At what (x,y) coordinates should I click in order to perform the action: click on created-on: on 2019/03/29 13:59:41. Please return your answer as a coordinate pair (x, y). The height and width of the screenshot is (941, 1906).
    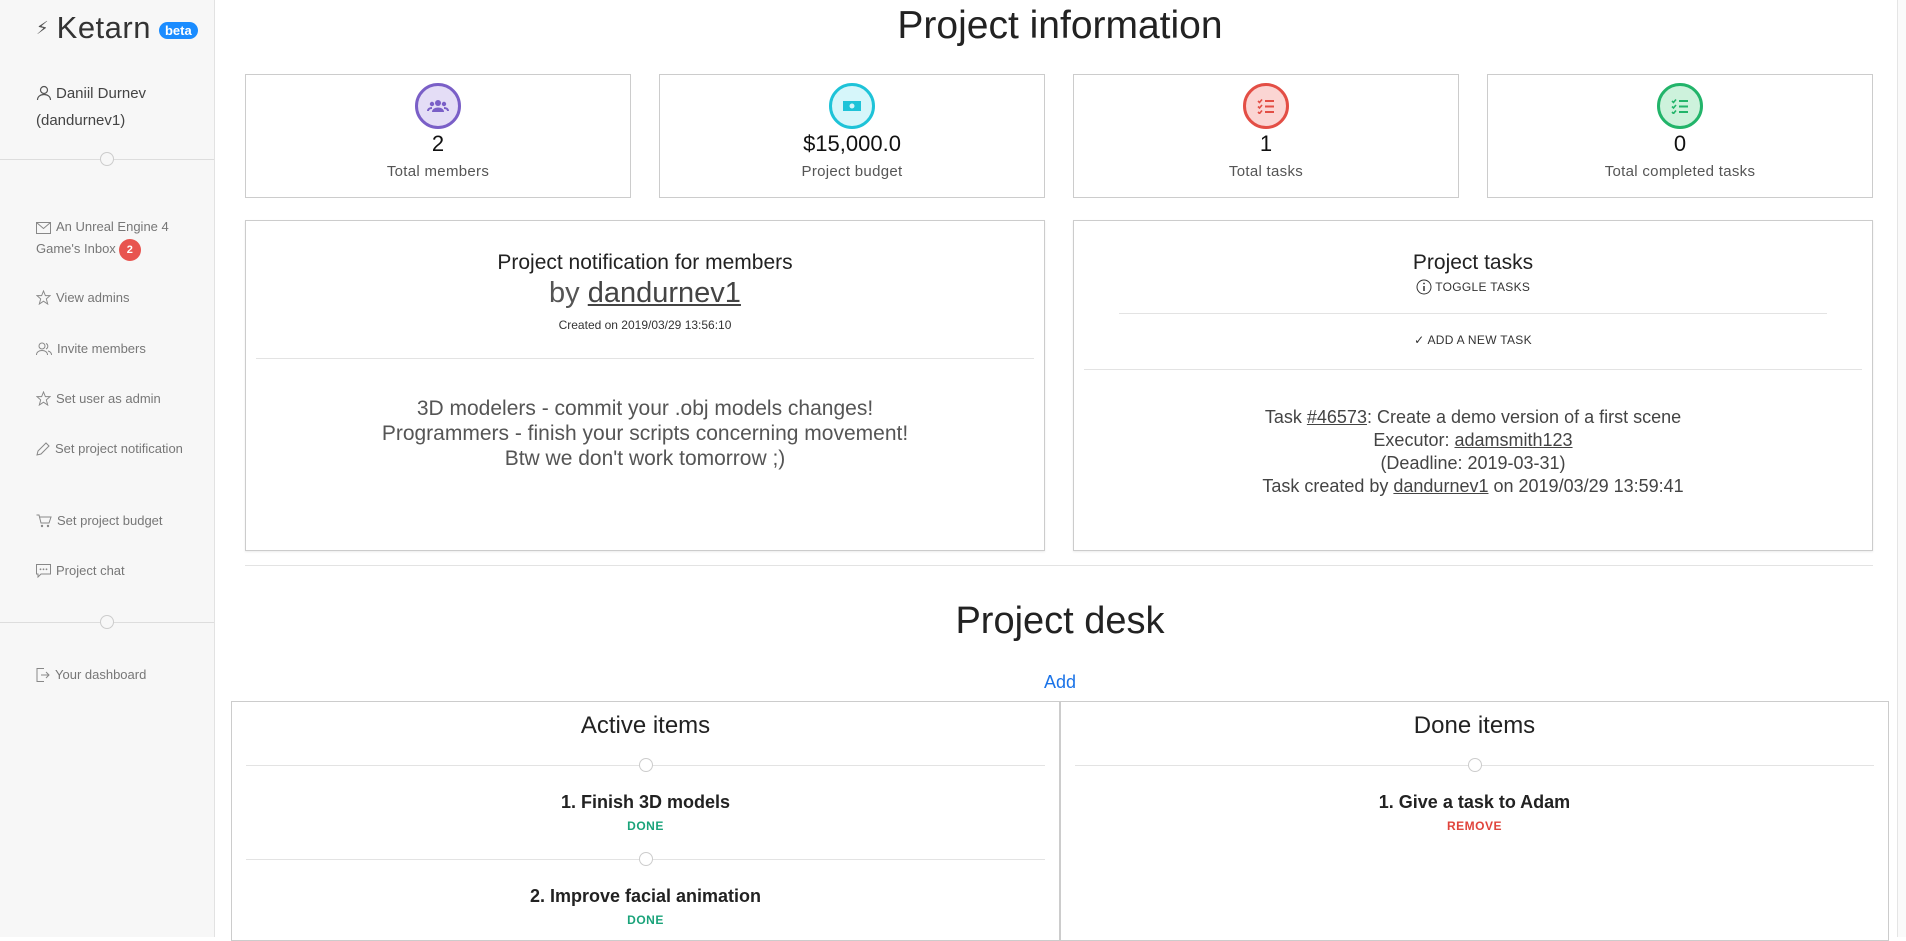
    Looking at the image, I should click on (1588, 486).